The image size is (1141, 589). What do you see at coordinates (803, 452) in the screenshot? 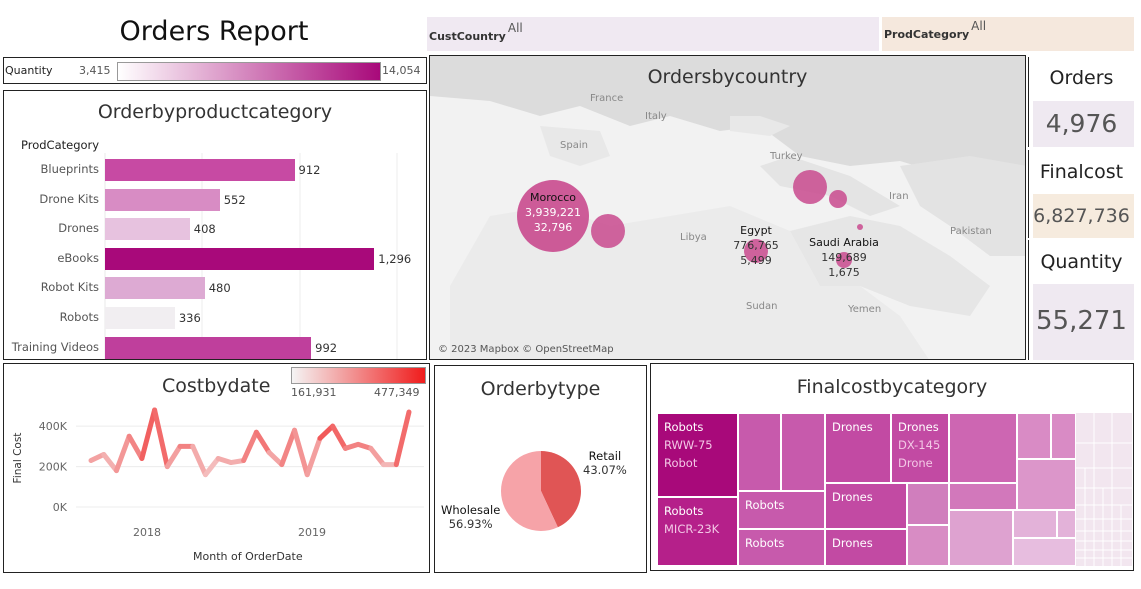
I see `treemap-robots-tile2` at bounding box center [803, 452].